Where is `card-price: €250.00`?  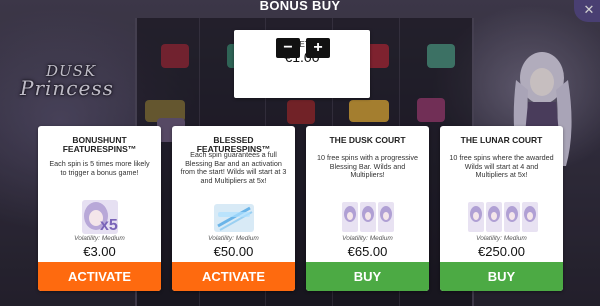
card-price: €250.00 is located at coordinates (501, 251).